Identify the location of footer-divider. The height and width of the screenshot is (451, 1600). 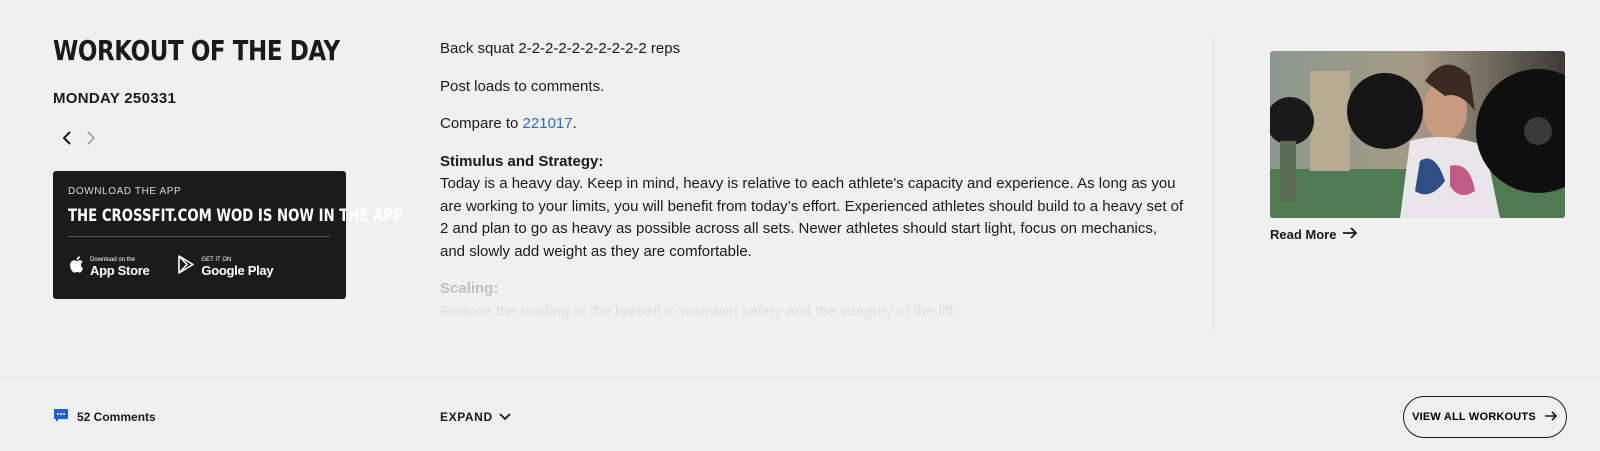
(800, 377).